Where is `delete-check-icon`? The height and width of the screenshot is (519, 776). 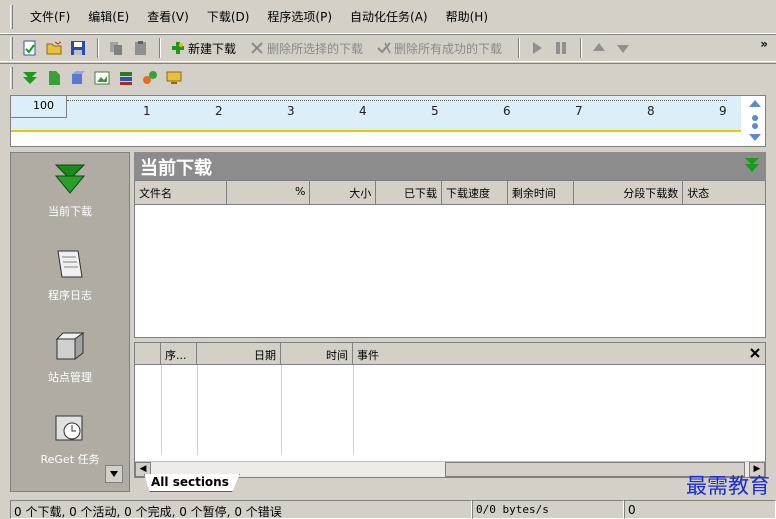 delete-check-icon is located at coordinates (384, 48).